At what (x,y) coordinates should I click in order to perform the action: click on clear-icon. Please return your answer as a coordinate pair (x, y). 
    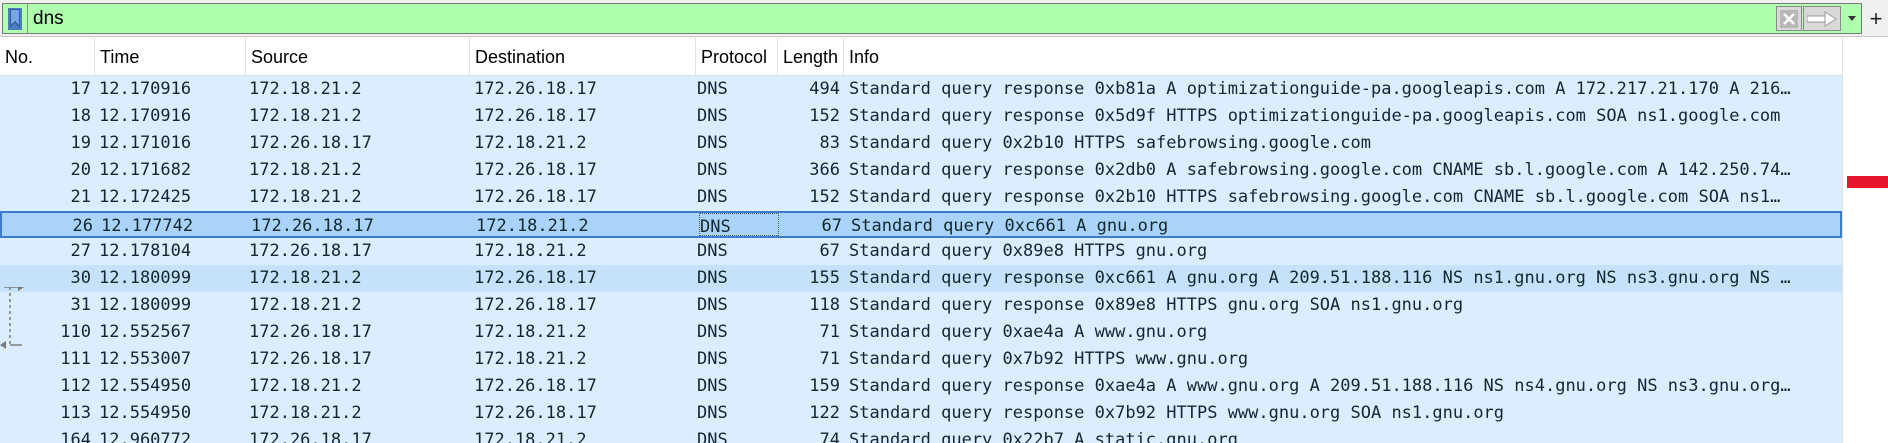
    Looking at the image, I should click on (1789, 18).